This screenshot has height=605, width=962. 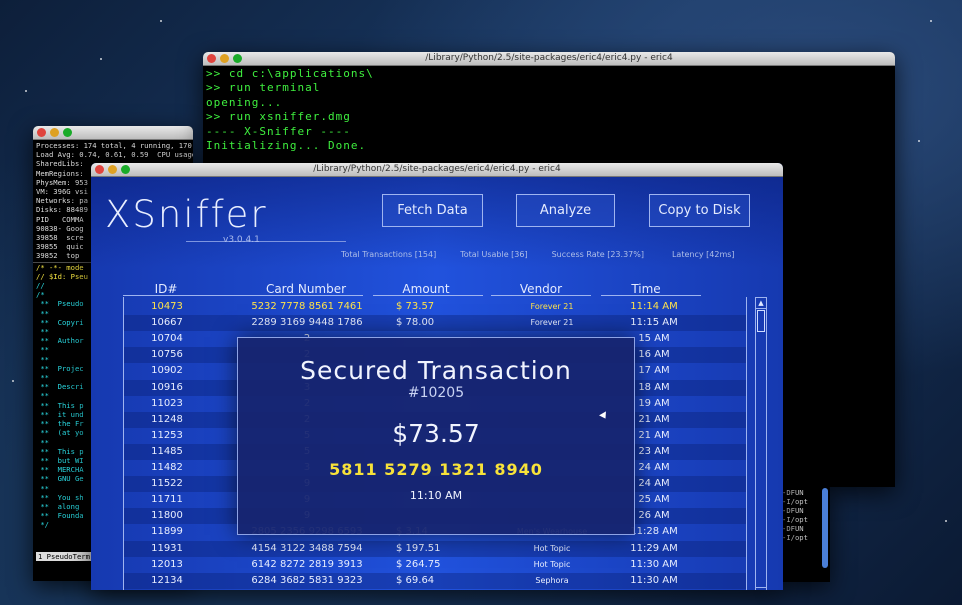 What do you see at coordinates (761, 303) in the screenshot?
I see `scroll-up-icon: ▲` at bounding box center [761, 303].